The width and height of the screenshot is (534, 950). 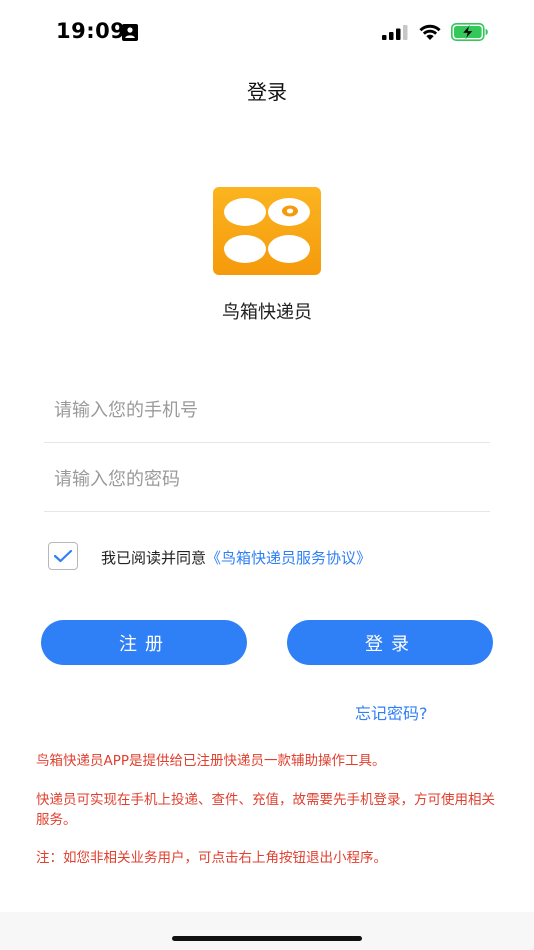 What do you see at coordinates (267, 312) in the screenshot?
I see `app-name: 鸟箱快递员` at bounding box center [267, 312].